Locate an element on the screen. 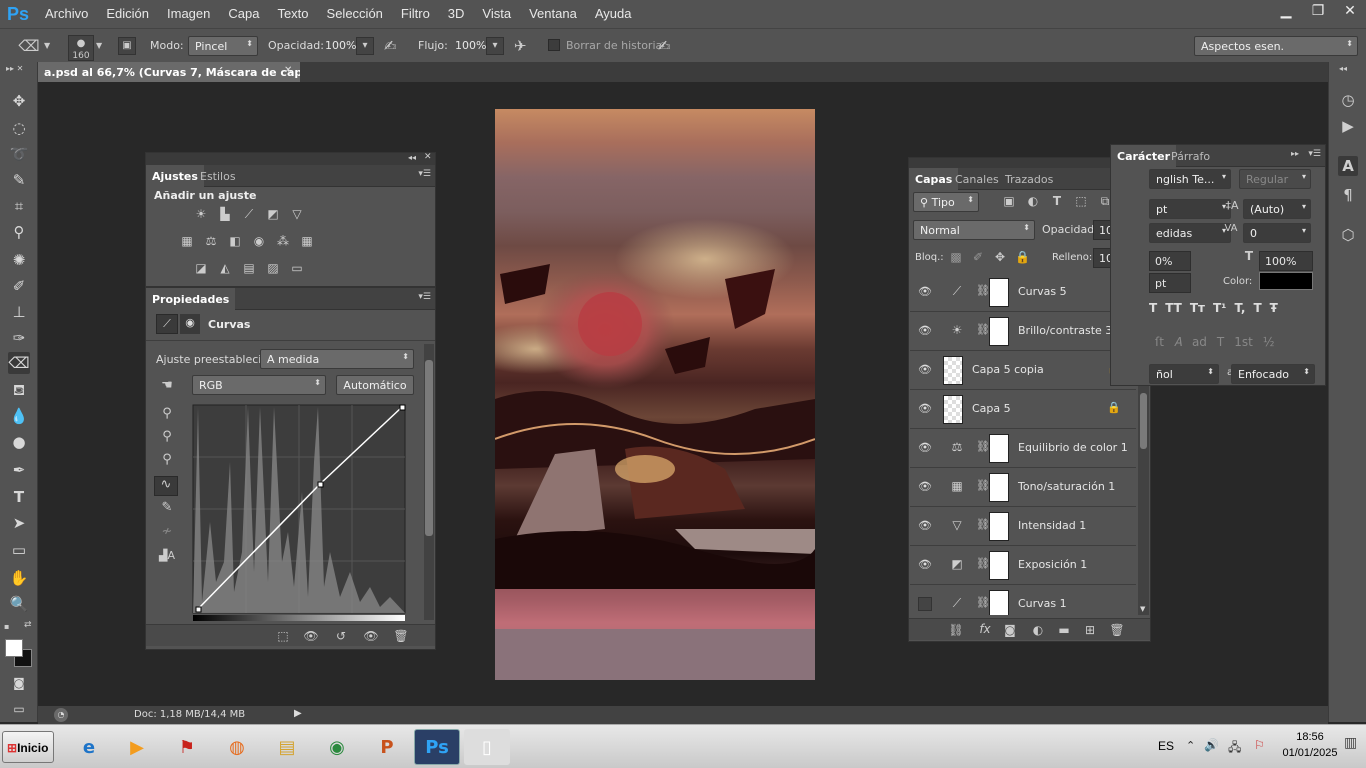 The width and height of the screenshot is (1366, 768). brightness-icon: ☀ is located at coordinates (201, 214).